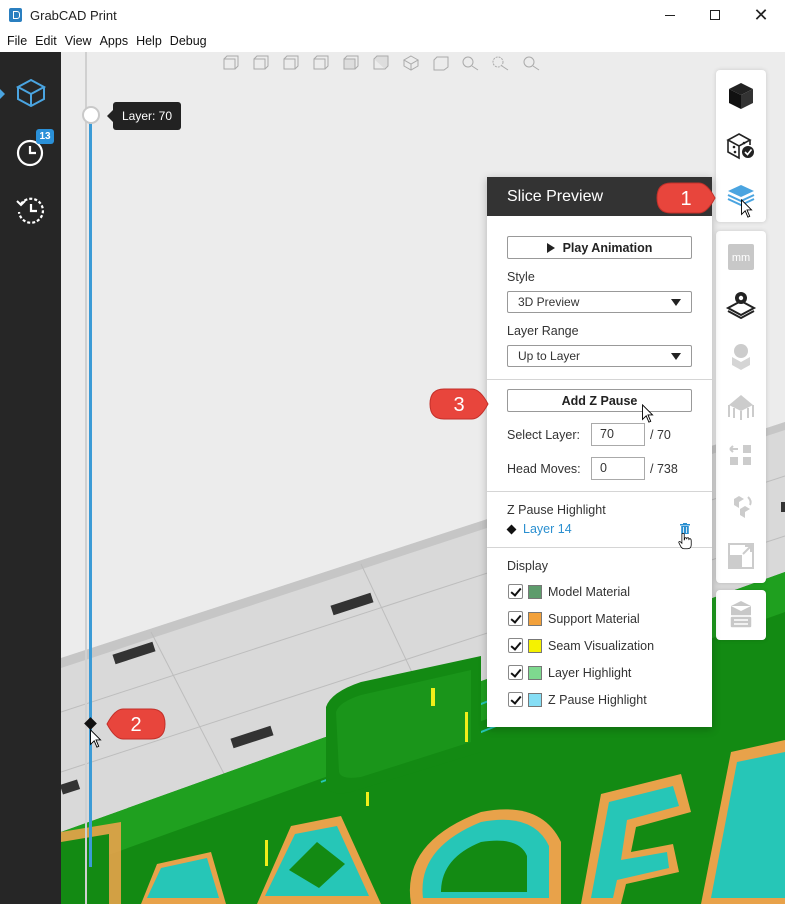 This screenshot has height=904, width=785. Describe the element at coordinates (392, 15) in the screenshot. I see `title-bar: GrabCAD Print ✕` at that location.